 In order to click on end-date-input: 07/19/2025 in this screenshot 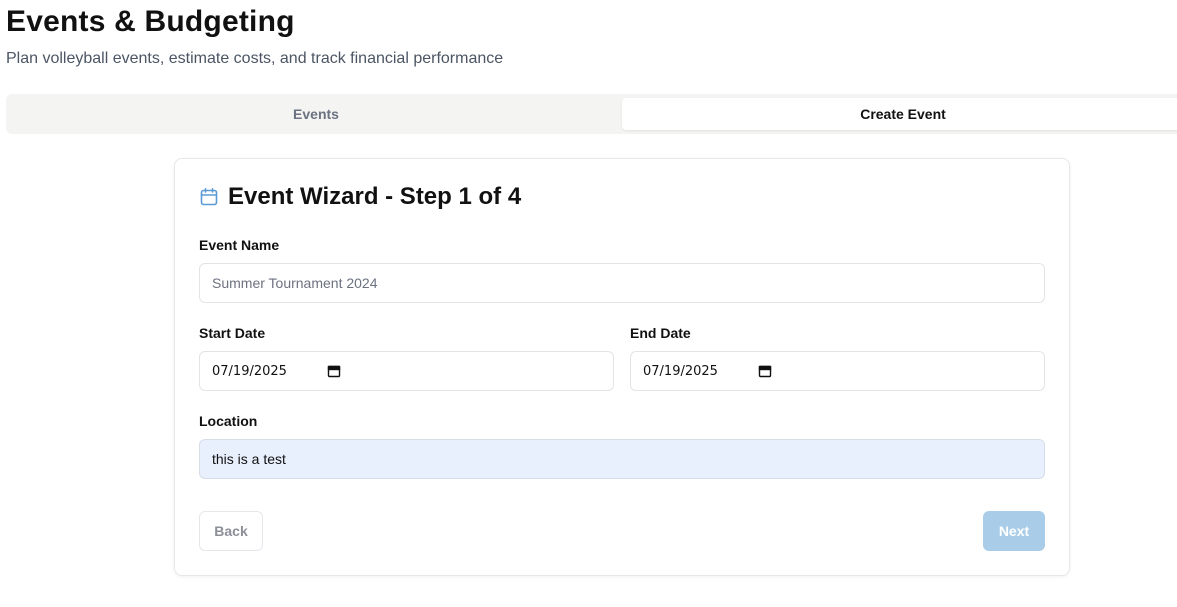, I will do `click(837, 371)`.